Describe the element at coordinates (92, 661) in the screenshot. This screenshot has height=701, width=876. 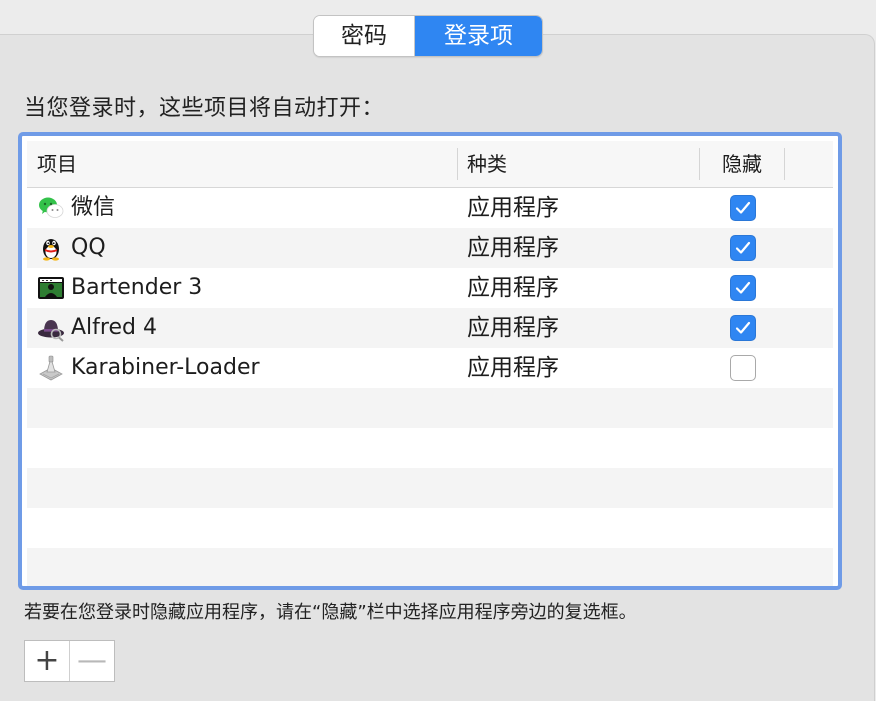
I see `remove-login-item-button: —` at that location.